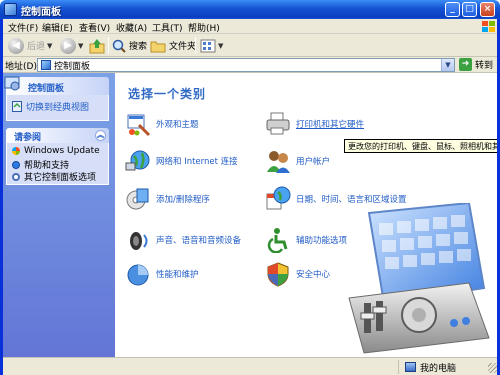 This screenshot has width=500, height=375. What do you see at coordinates (452, 9) in the screenshot?
I see `minimize-button: _` at bounding box center [452, 9].